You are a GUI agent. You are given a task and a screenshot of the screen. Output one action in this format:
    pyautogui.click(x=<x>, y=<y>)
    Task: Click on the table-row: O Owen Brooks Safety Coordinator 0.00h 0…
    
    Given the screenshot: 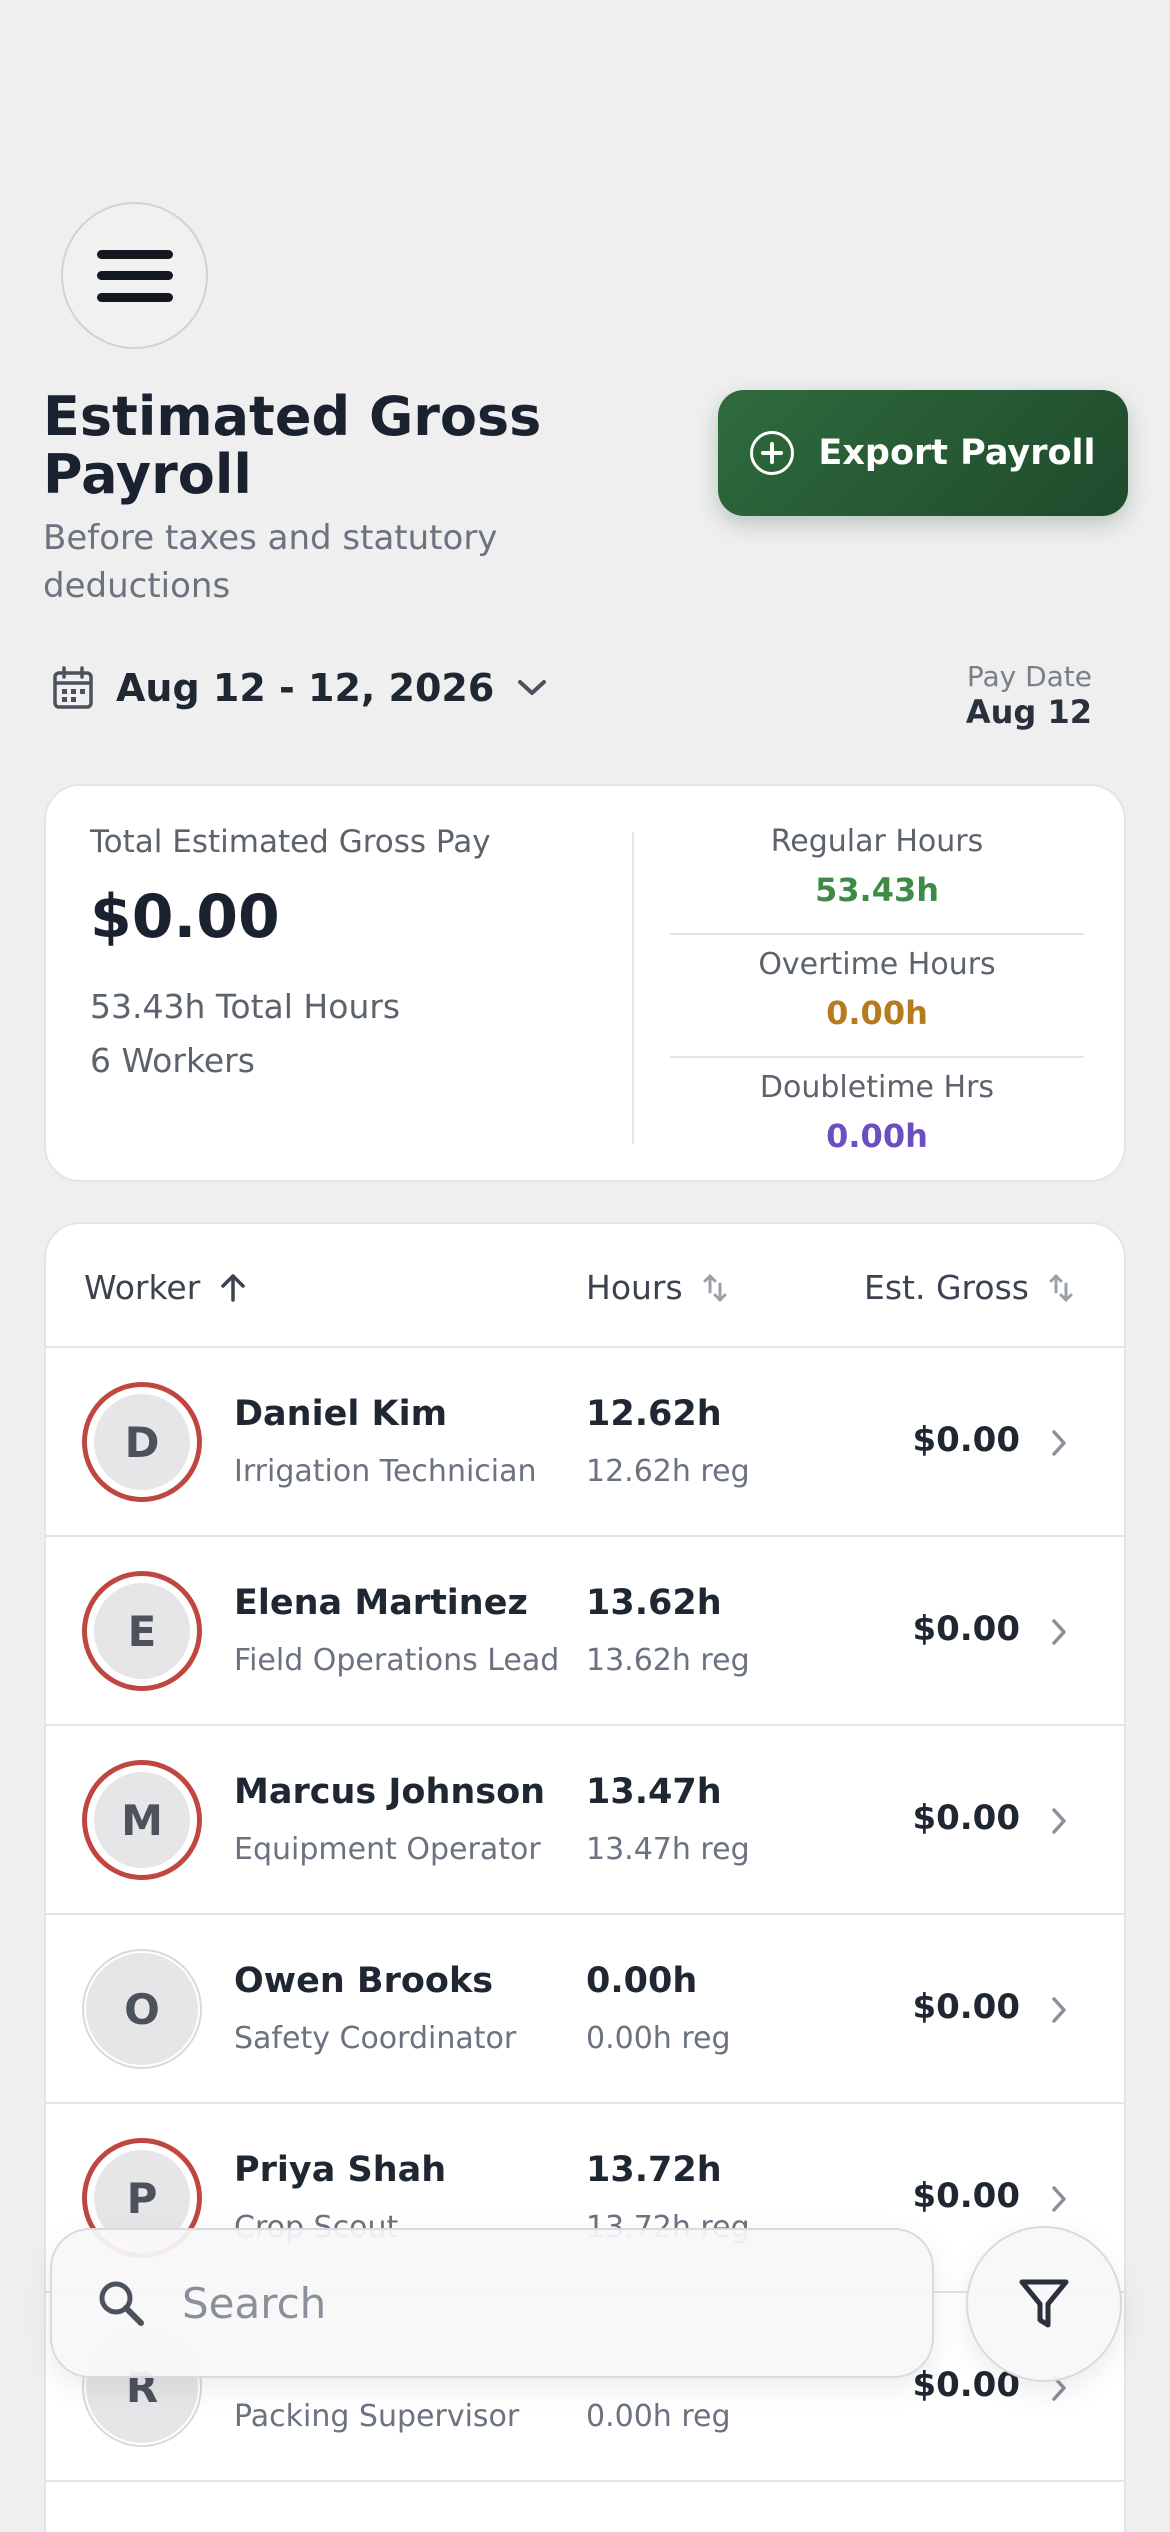 What is the action you would take?
    pyautogui.click(x=585, y=2009)
    